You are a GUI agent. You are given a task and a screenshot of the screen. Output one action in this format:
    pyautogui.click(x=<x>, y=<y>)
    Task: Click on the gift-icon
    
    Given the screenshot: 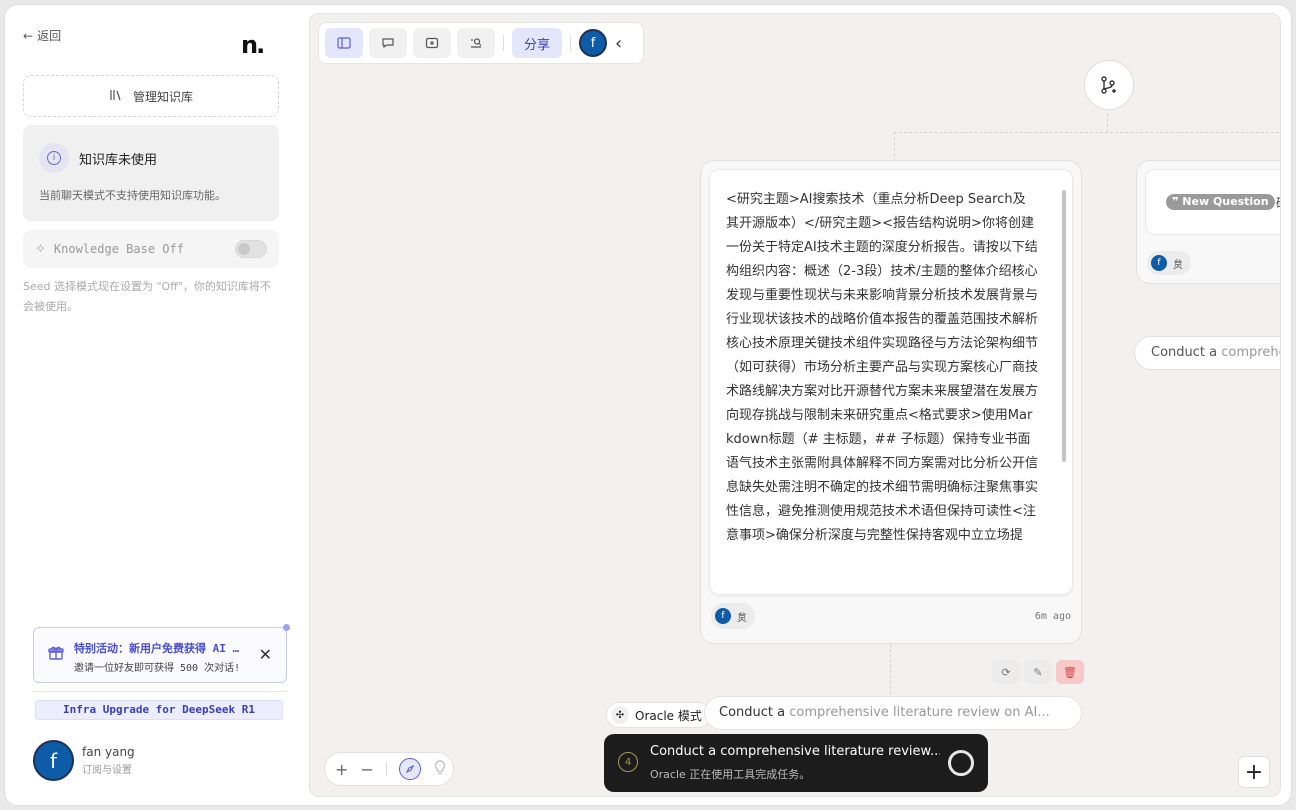 What is the action you would take?
    pyautogui.click(x=56, y=655)
    